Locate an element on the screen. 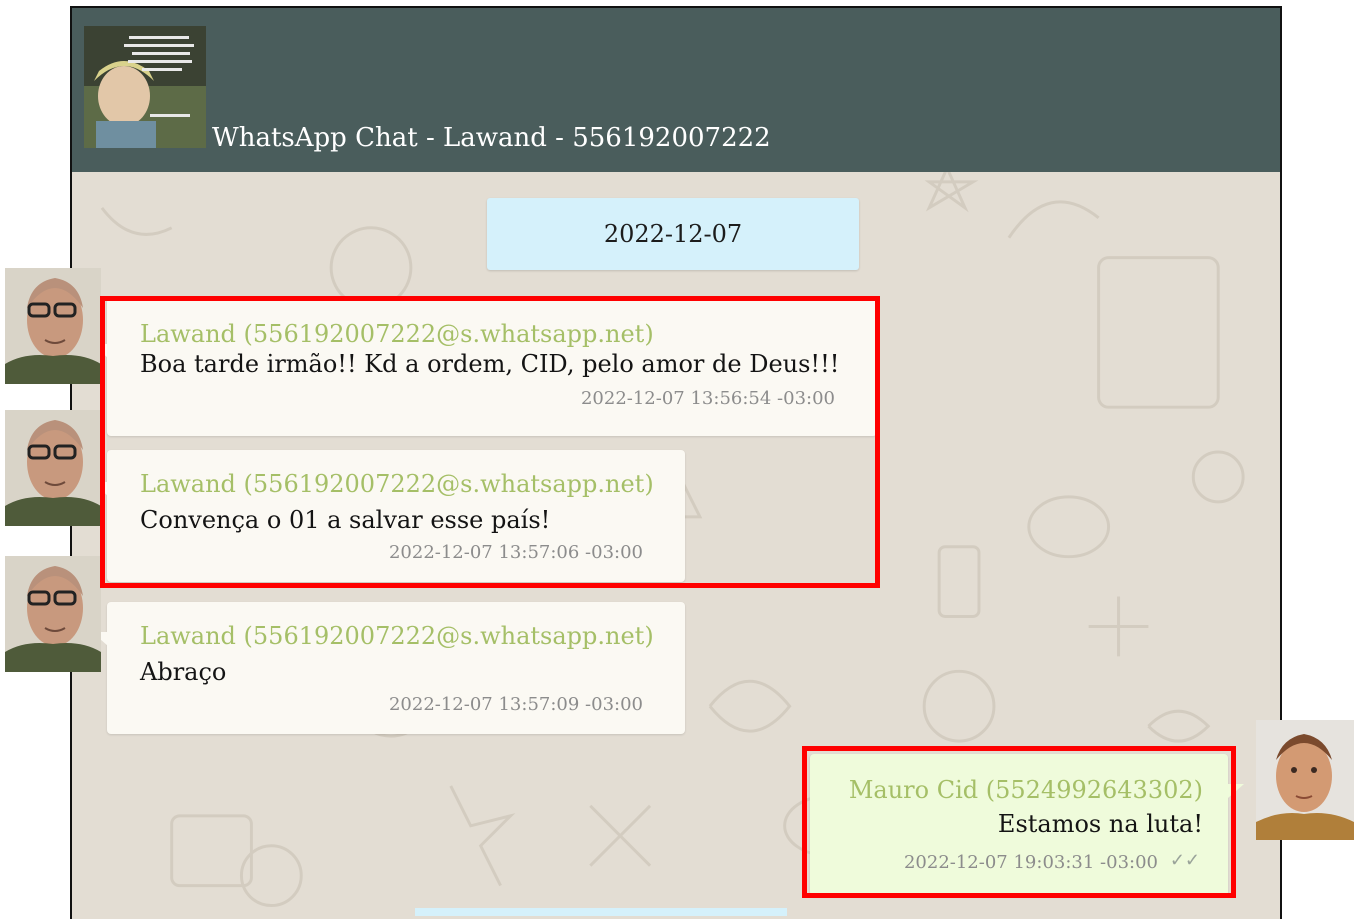 This screenshot has width=1359, height=919. message-timestamp: 2022-12-07 13:56:54 -03:00 is located at coordinates (707, 398).